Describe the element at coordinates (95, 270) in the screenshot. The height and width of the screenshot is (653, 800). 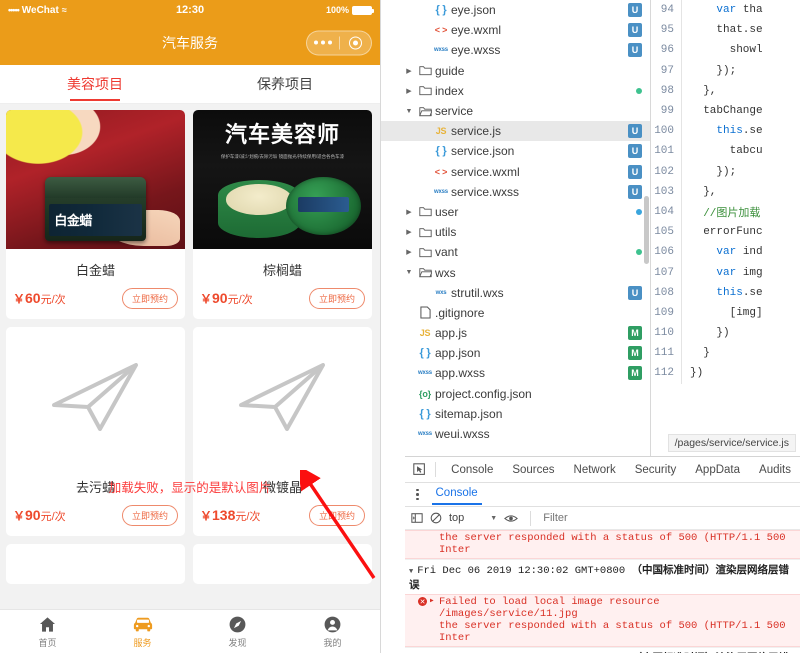
I see `product-title: 白金蜡` at that location.